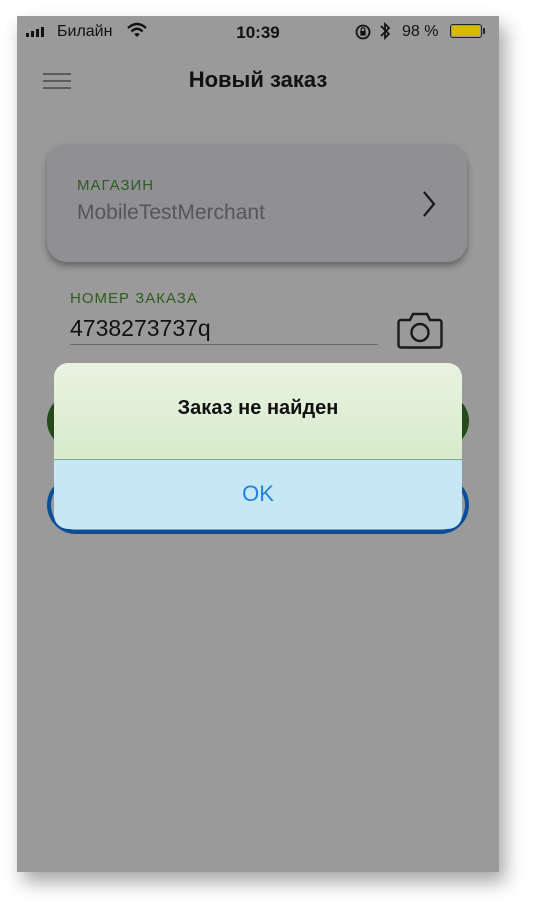 The image size is (547, 920). What do you see at coordinates (258, 79) in the screenshot?
I see `page-title: Новый заказ` at bounding box center [258, 79].